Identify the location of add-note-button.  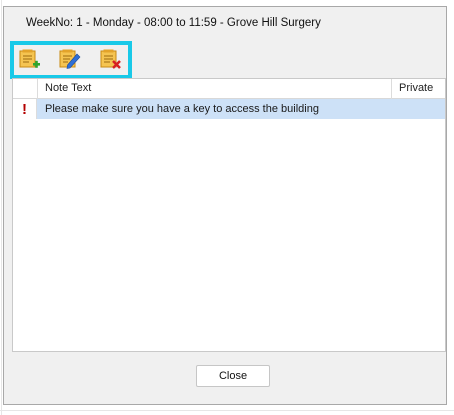
(29, 60).